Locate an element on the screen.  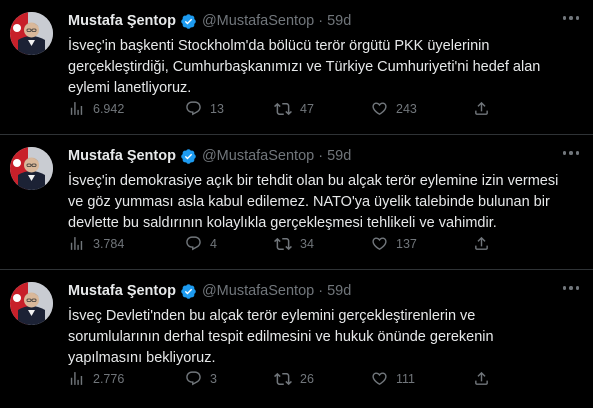
views-button: 3.784 is located at coordinates (96, 243).